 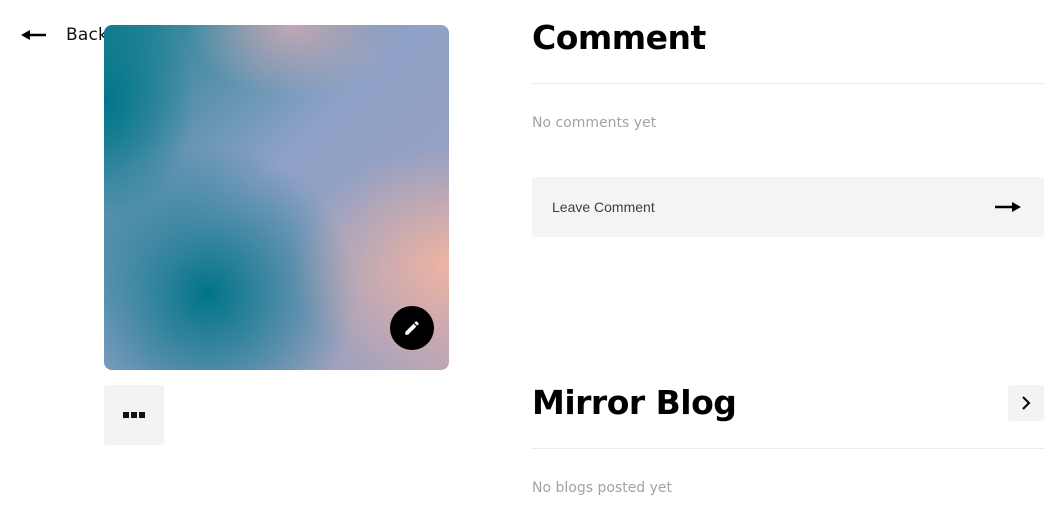 What do you see at coordinates (752, 207) in the screenshot?
I see `comment-input` at bounding box center [752, 207].